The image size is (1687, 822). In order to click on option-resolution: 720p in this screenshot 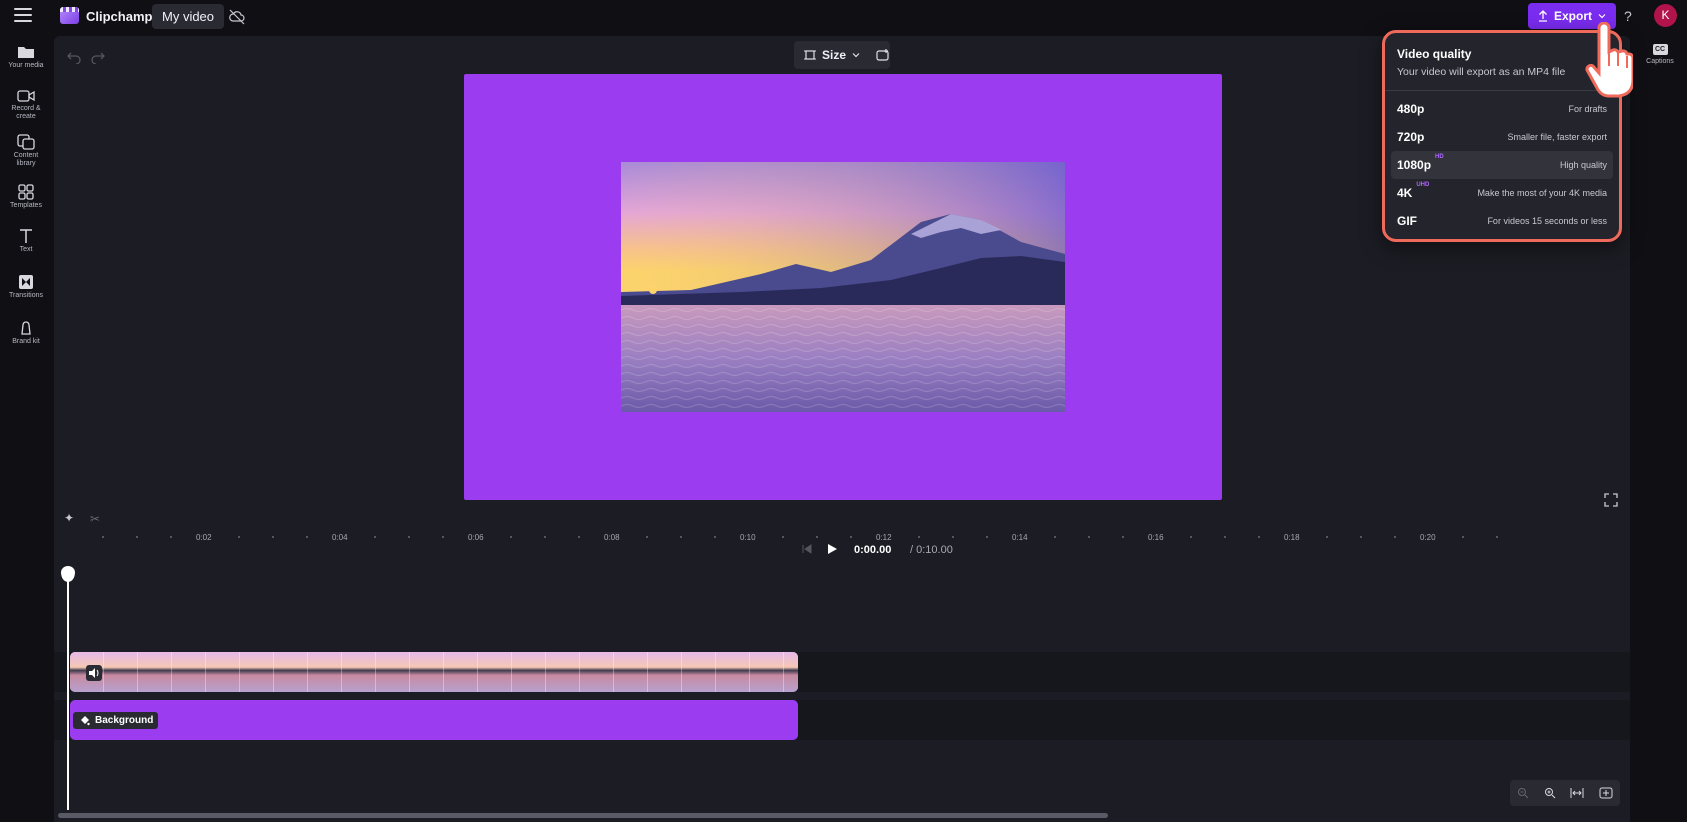, I will do `click(1410, 137)`.